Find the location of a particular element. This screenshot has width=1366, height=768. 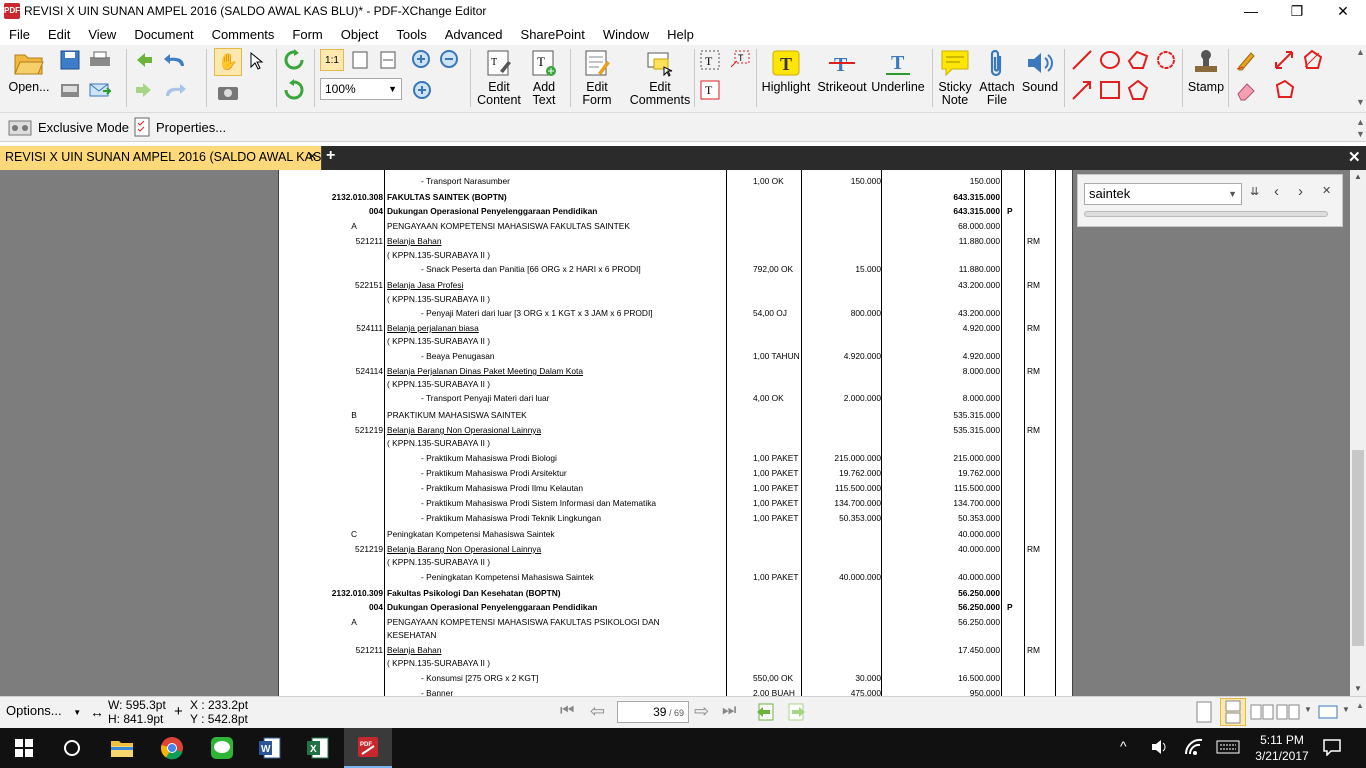

menu-advanced: Advanced is located at coordinates (474, 34).